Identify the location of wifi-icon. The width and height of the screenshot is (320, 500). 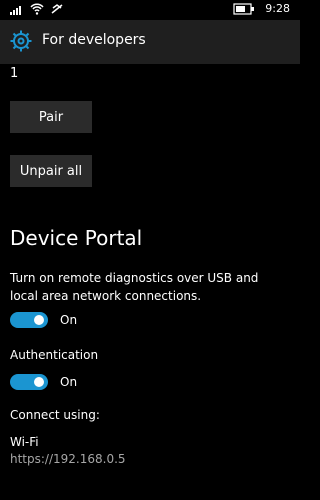
(37, 9).